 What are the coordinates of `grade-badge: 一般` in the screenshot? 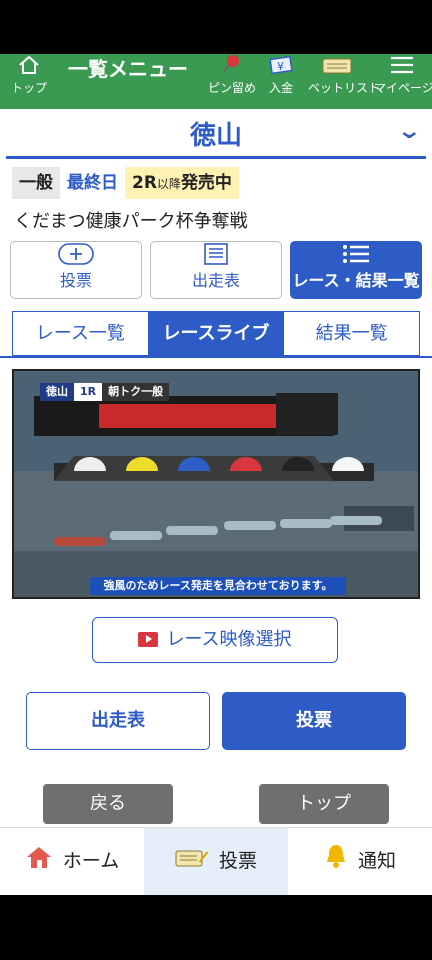 It's located at (36, 183).